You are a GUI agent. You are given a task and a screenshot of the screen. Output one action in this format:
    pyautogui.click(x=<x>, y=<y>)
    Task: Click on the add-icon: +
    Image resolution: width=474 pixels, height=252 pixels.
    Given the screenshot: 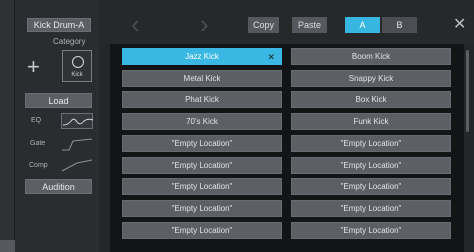 What is the action you would take?
    pyautogui.click(x=33, y=67)
    